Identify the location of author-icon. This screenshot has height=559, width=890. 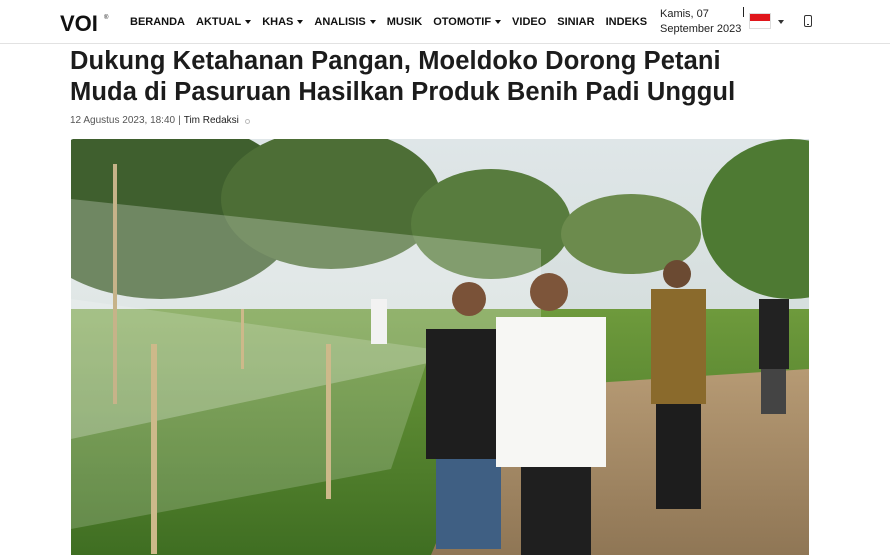
(247, 121).